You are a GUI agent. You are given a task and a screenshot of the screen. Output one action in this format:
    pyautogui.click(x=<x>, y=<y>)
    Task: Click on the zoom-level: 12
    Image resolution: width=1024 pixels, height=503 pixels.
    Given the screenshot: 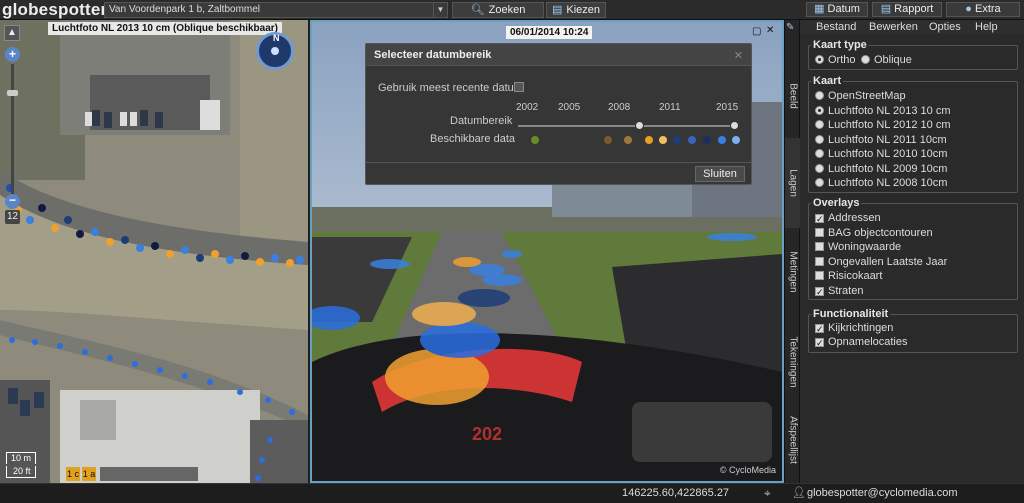 What is the action you would take?
    pyautogui.click(x=12, y=217)
    